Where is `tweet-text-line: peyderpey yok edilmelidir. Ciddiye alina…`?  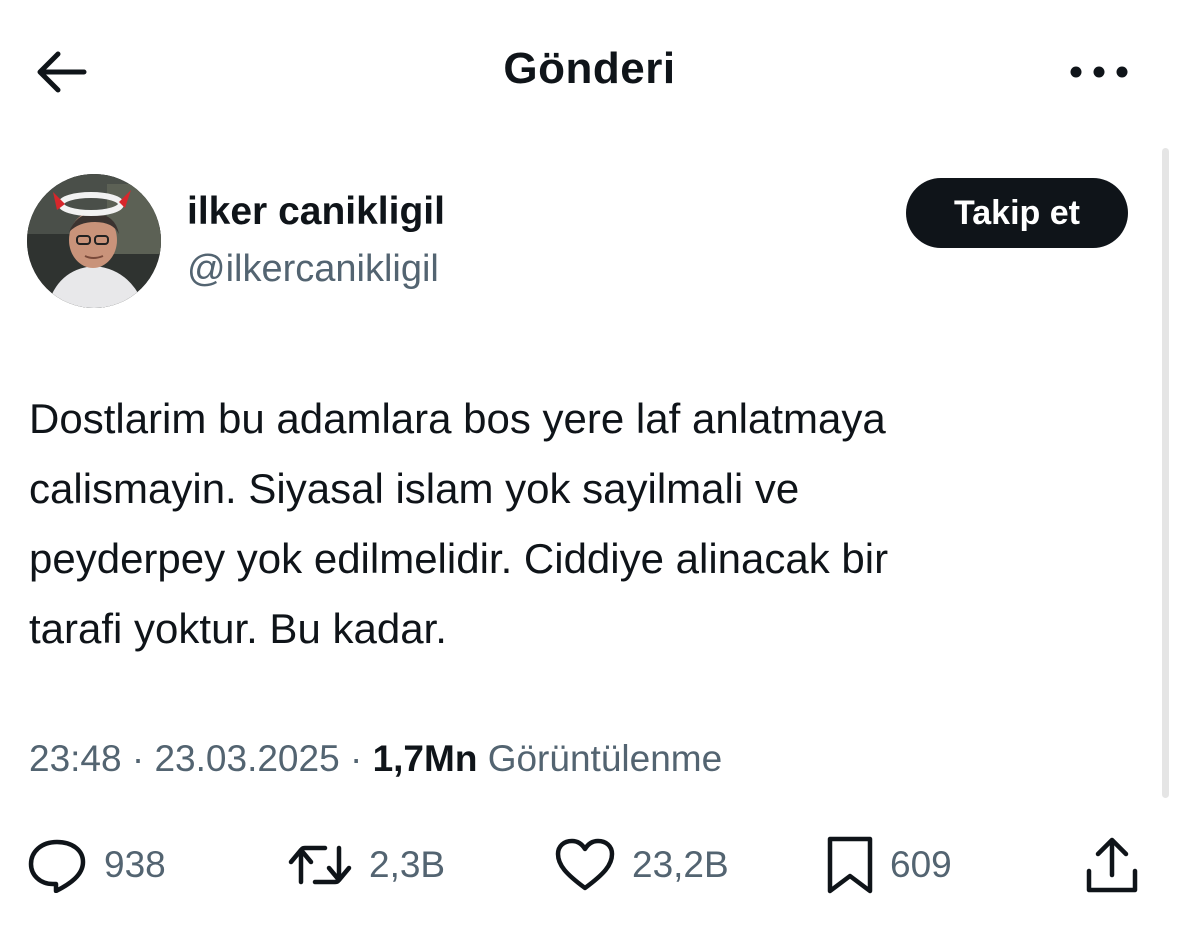 tweet-text-line: peyderpey yok edilmelidir. Ciddiye alina… is located at coordinates (459, 558).